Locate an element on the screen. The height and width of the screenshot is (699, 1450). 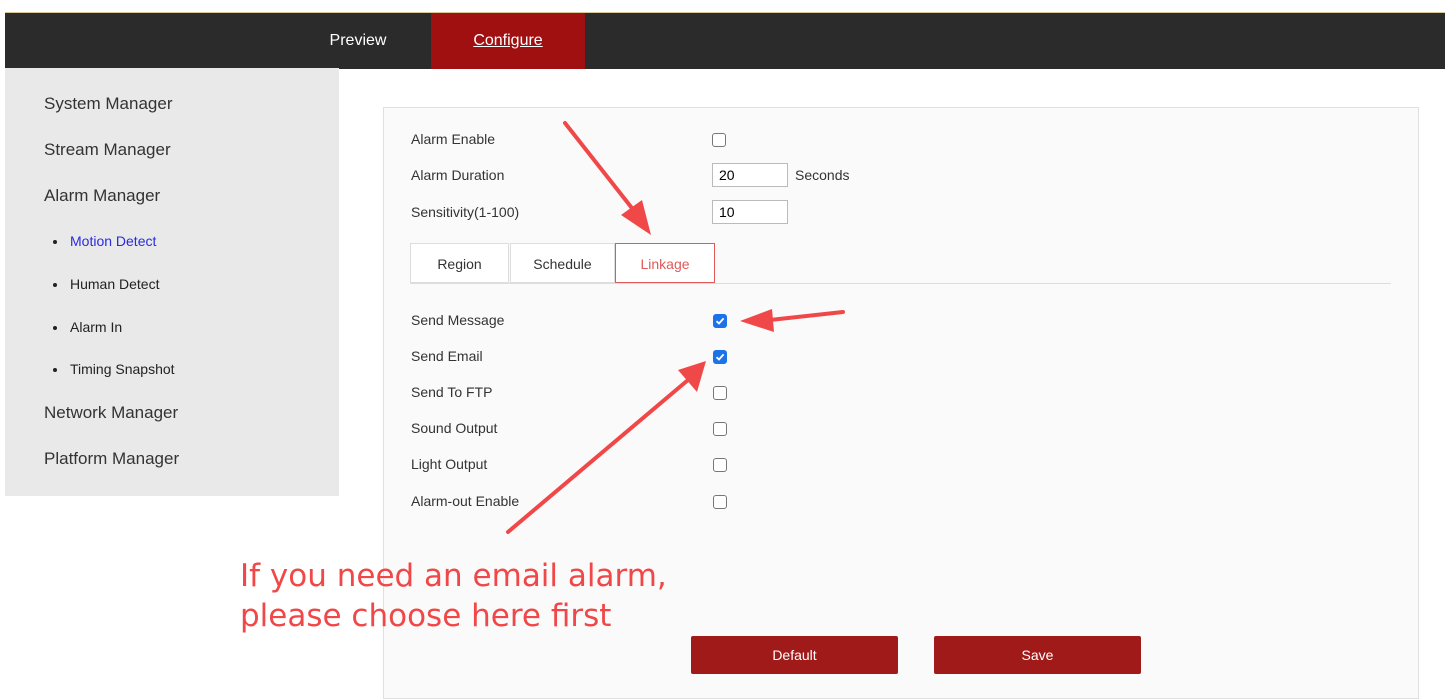
sidebar-item-network-manager: Network Manager is located at coordinates (111, 413).